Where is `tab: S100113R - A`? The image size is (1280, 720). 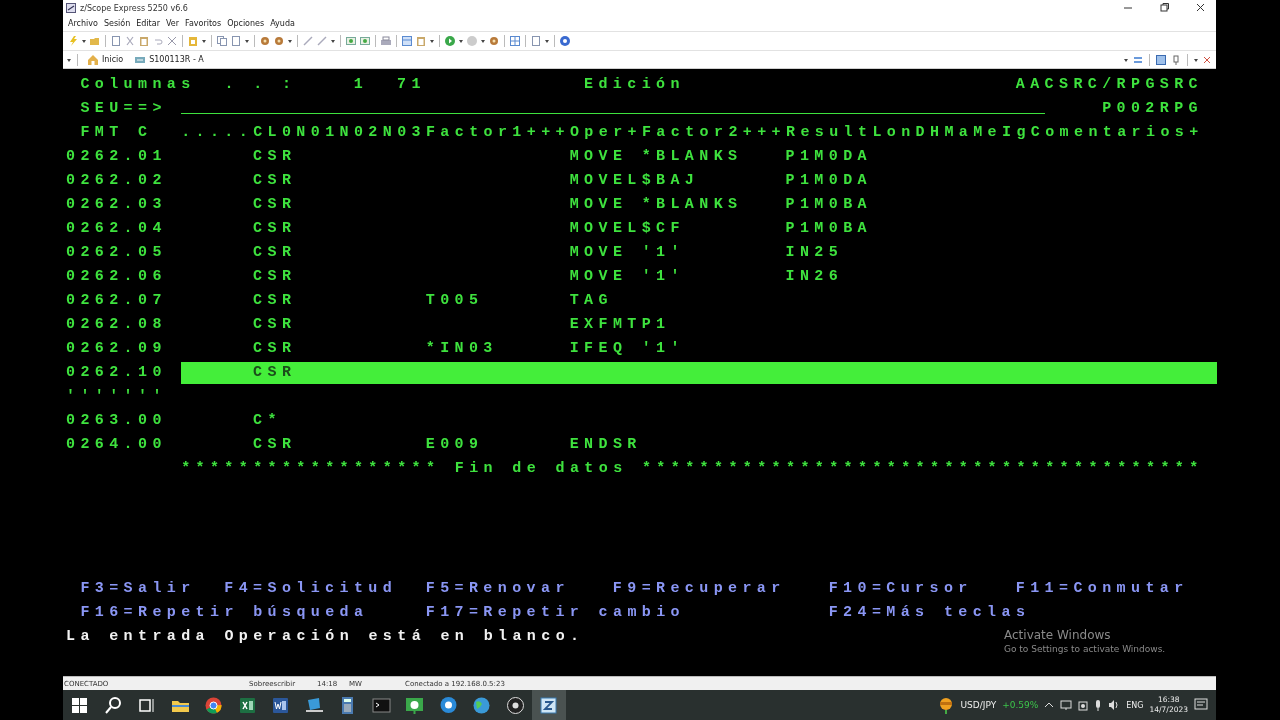
tab: S100113R - A is located at coordinates (169, 59).